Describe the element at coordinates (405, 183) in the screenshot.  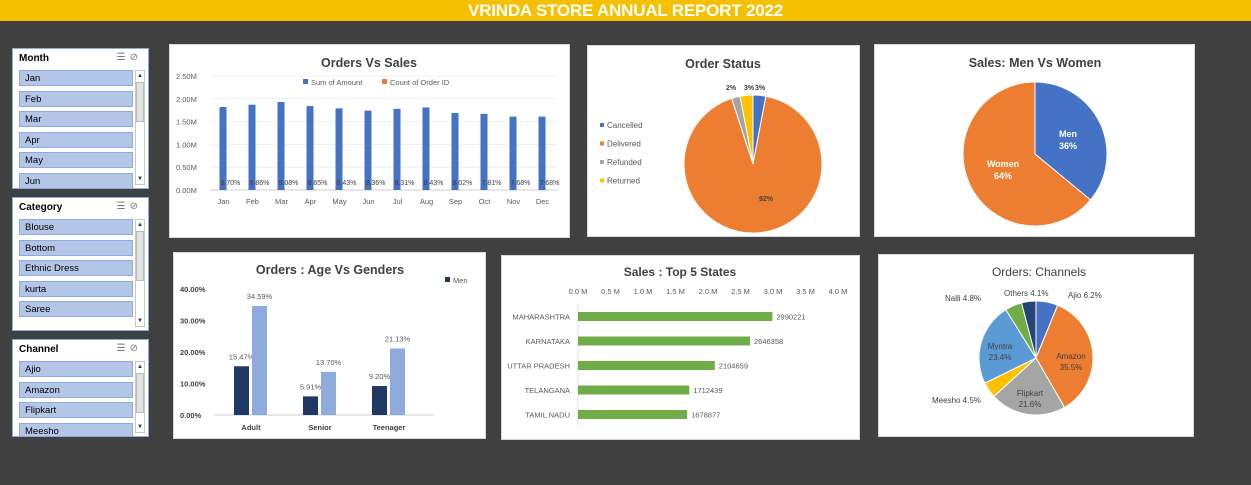
I see `data-label: 8.31%` at that location.